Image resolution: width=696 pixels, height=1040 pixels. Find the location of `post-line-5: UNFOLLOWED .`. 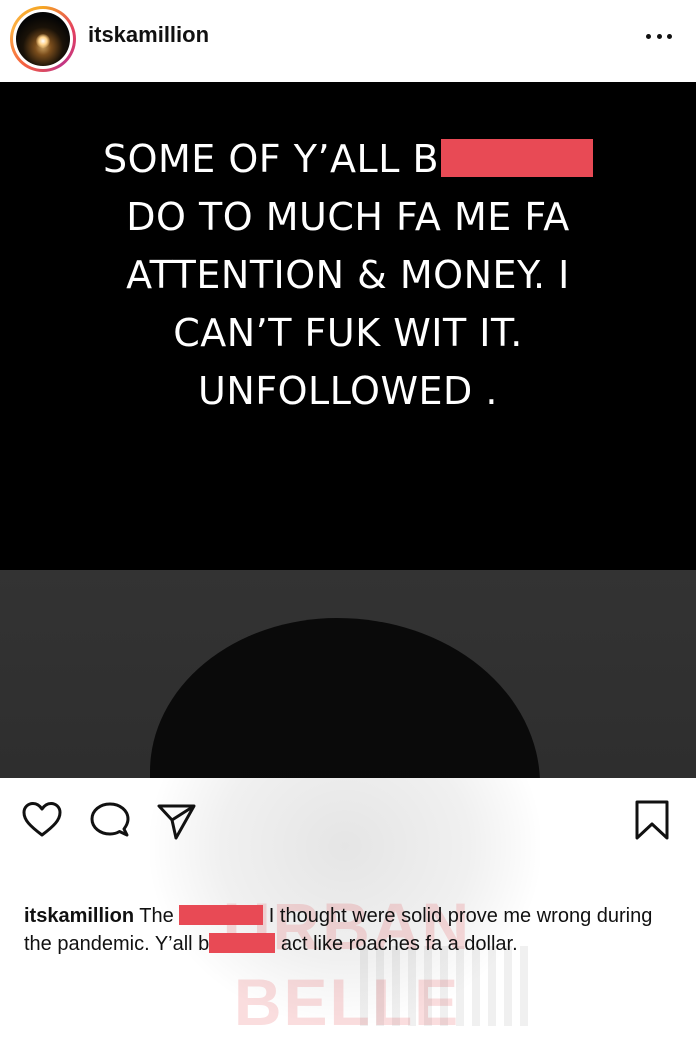

post-line-5: UNFOLLOWED . is located at coordinates (348, 391).